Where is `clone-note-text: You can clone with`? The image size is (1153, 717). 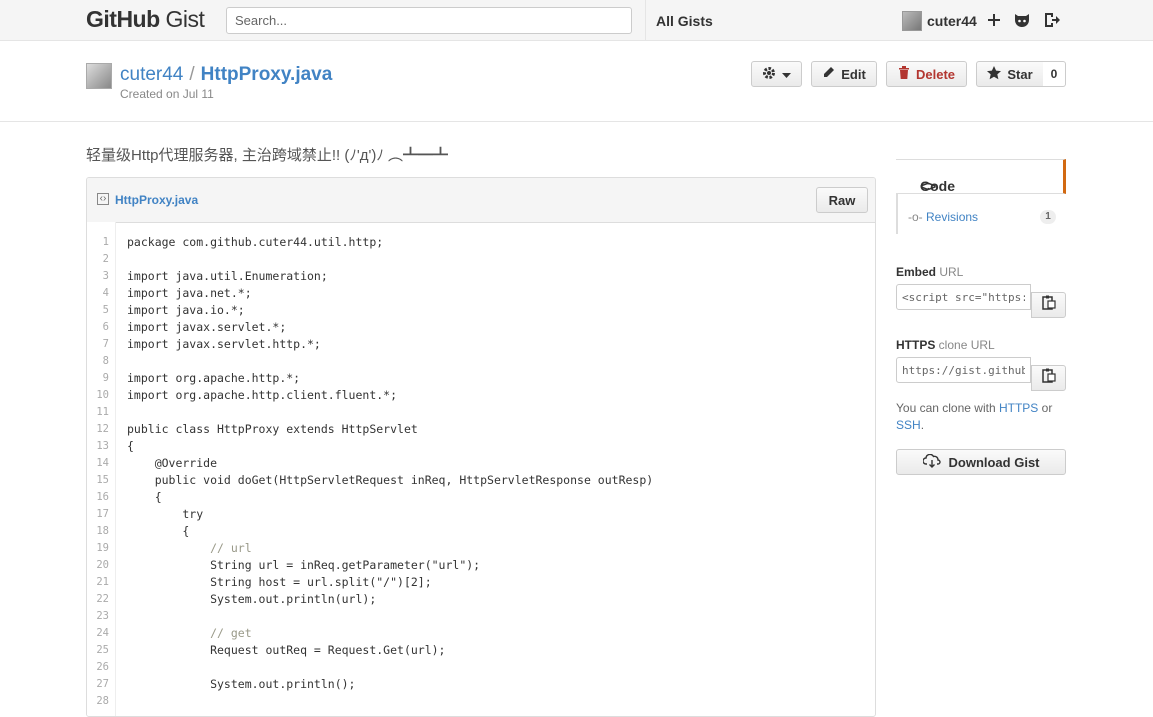 clone-note-text: You can clone with is located at coordinates (947, 408).